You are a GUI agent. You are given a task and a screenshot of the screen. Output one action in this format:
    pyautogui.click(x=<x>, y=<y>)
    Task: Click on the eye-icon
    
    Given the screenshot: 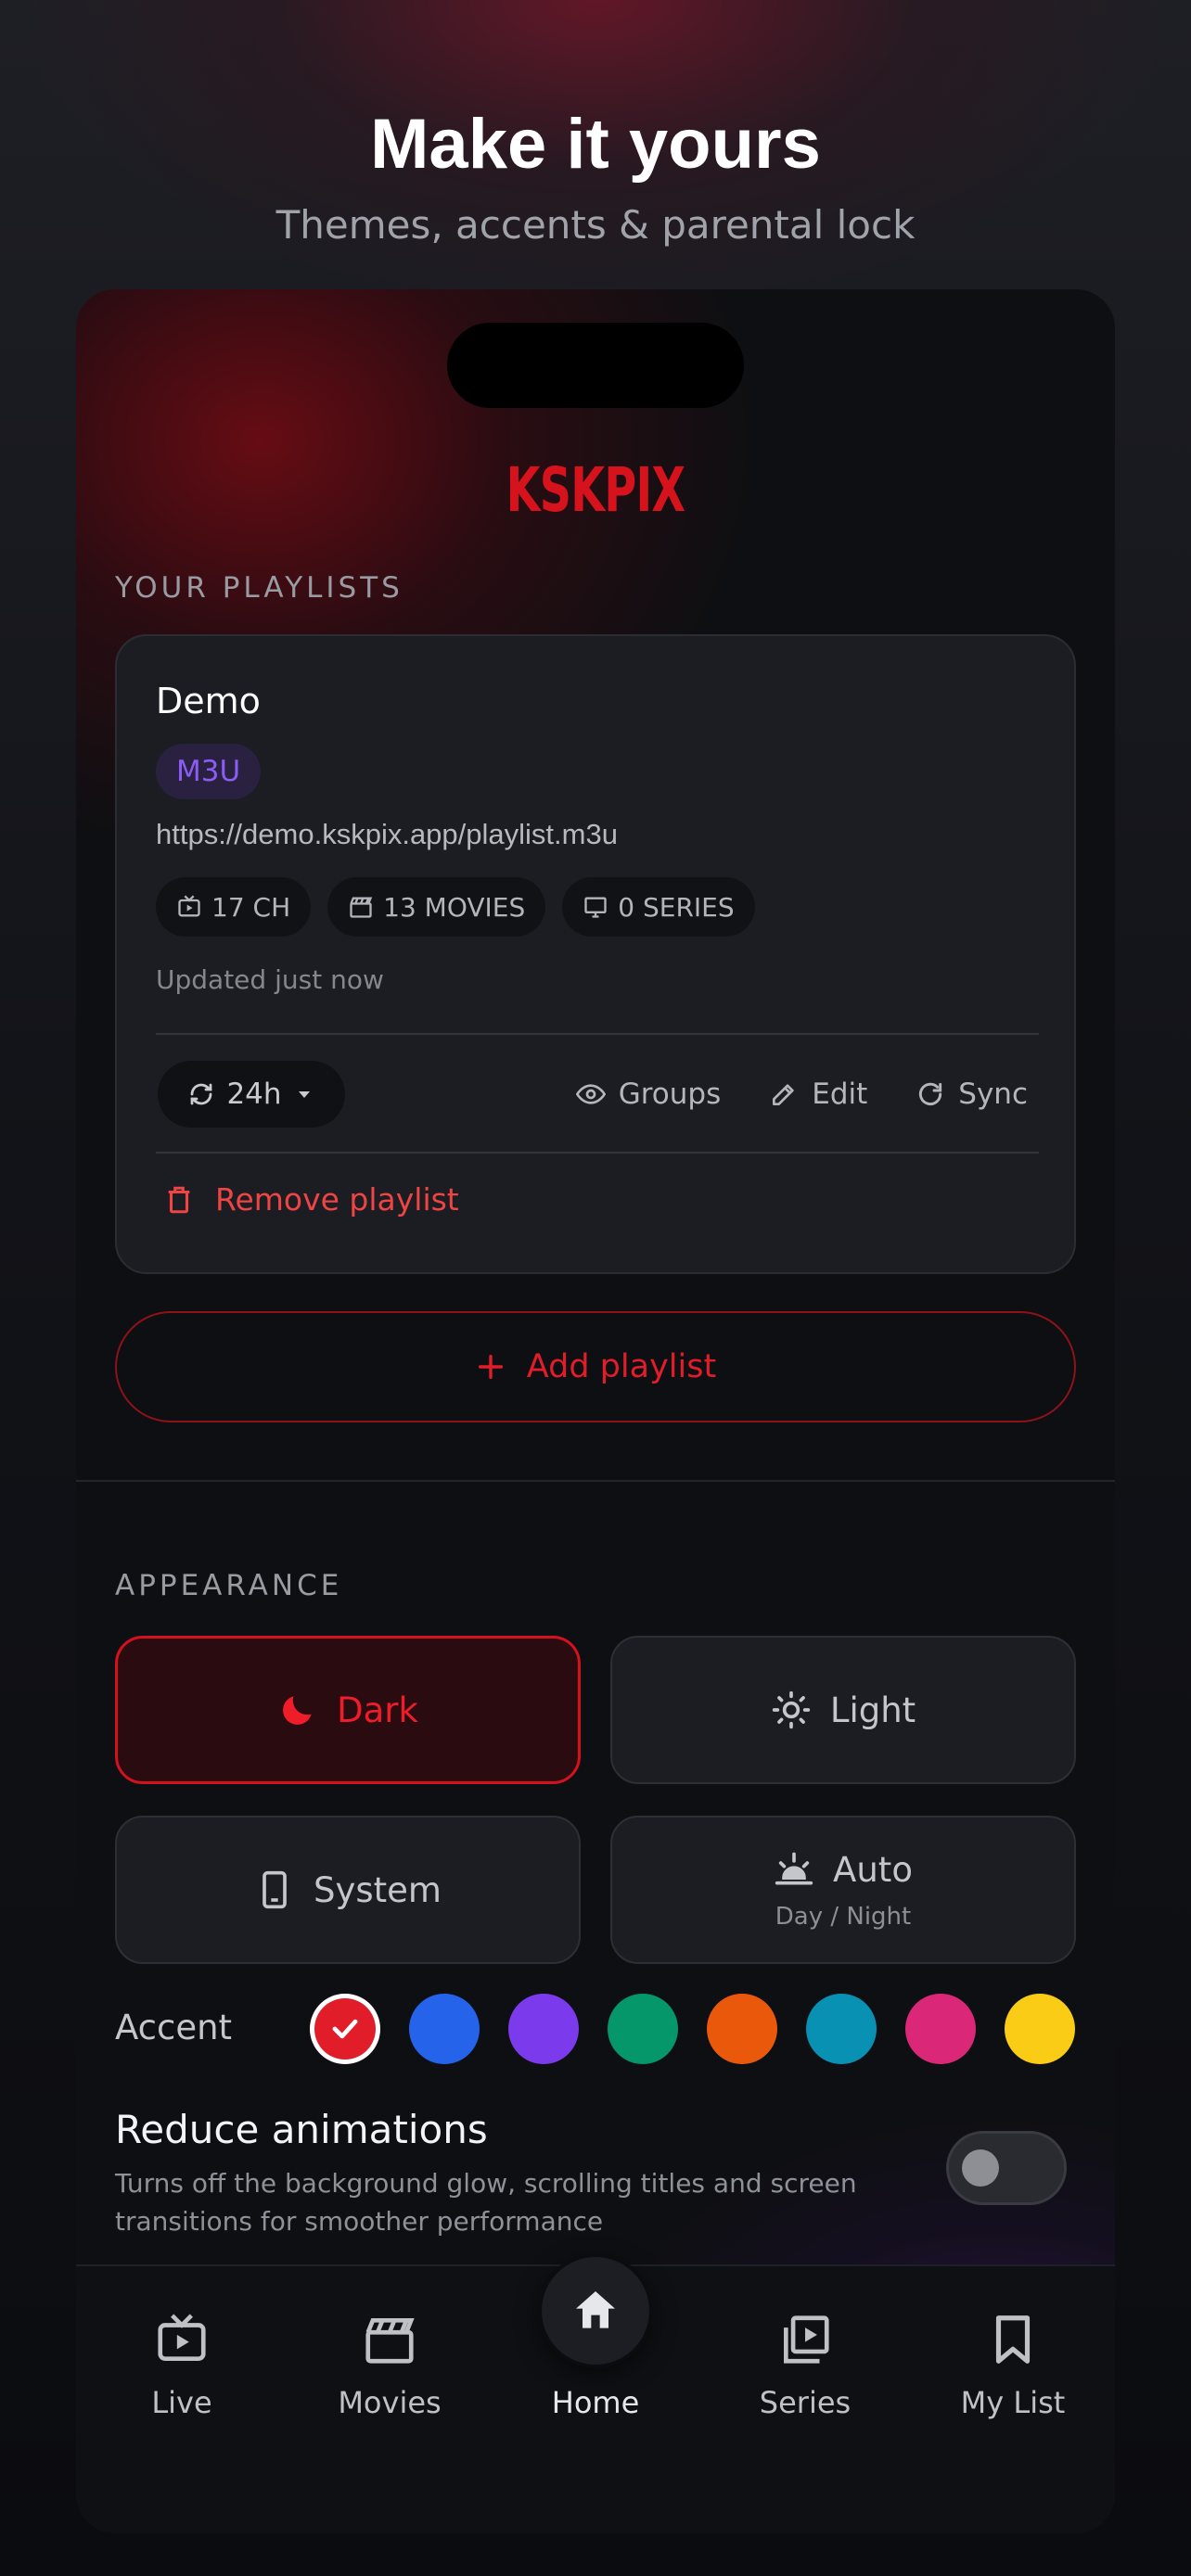 What is the action you would take?
    pyautogui.click(x=590, y=1094)
    